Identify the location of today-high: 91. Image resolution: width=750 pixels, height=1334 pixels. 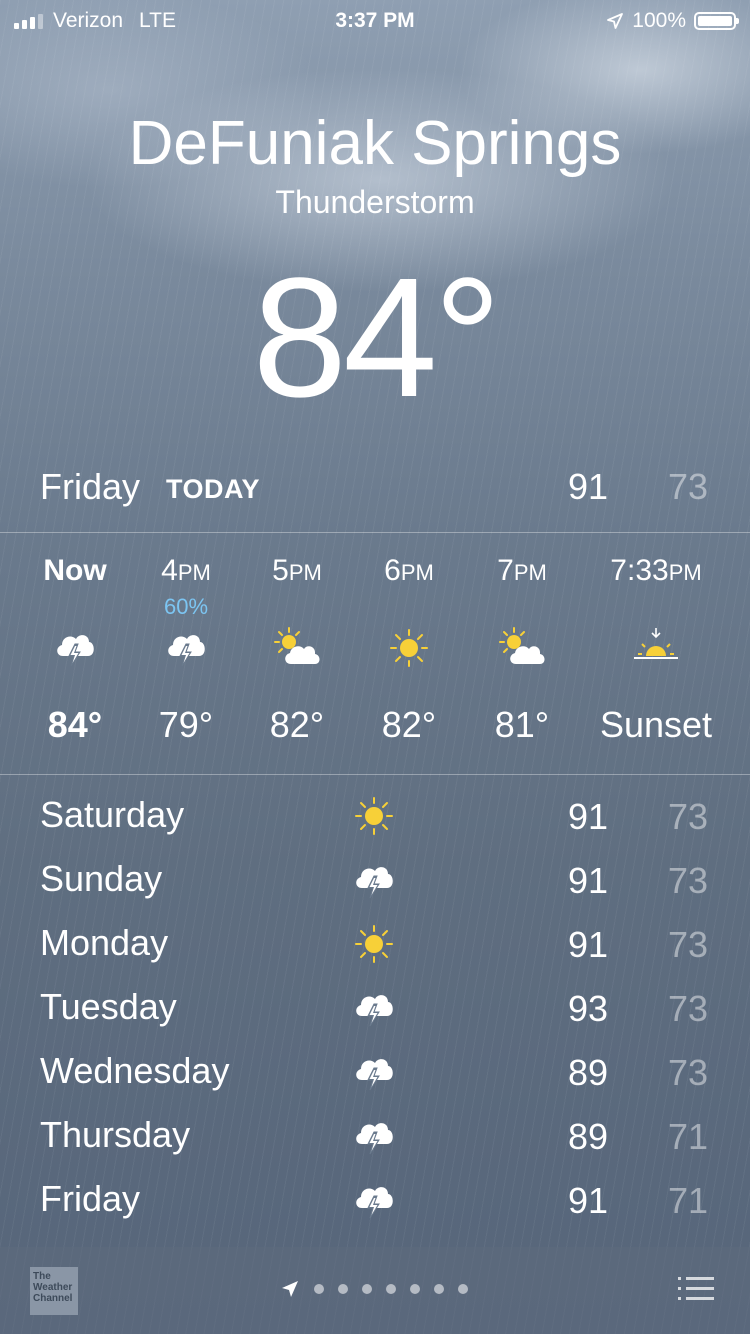
(587, 486).